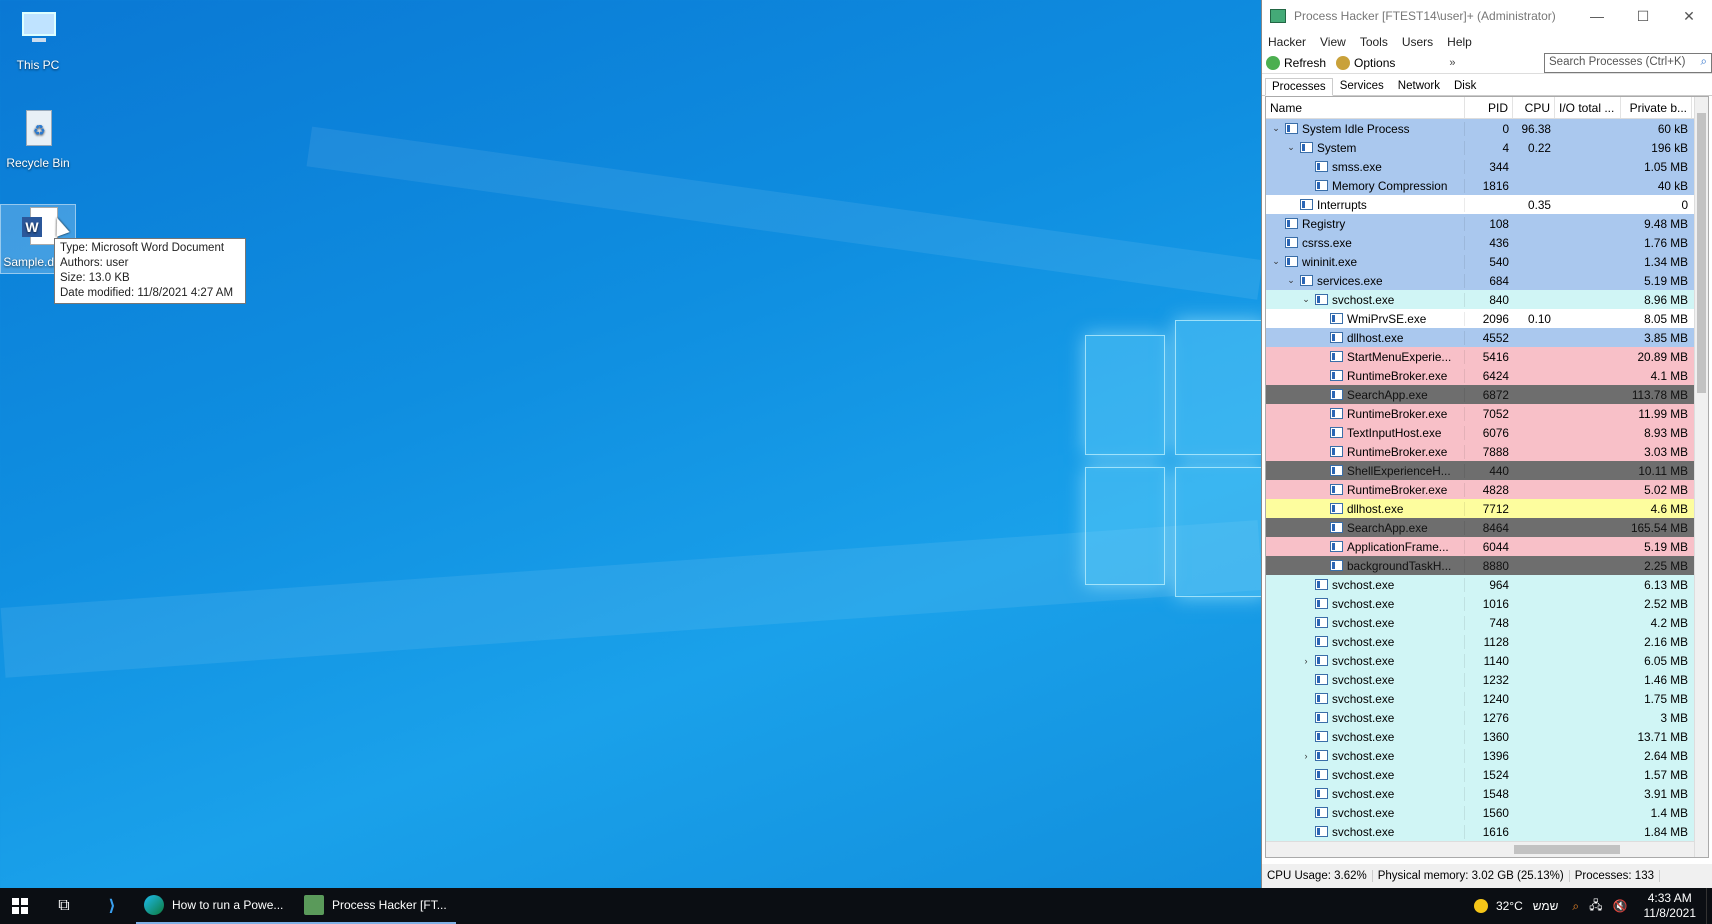  What do you see at coordinates (1480, 527) in the screenshot?
I see `process-row: SearchApp.exe 8464 165.54 MB` at bounding box center [1480, 527].